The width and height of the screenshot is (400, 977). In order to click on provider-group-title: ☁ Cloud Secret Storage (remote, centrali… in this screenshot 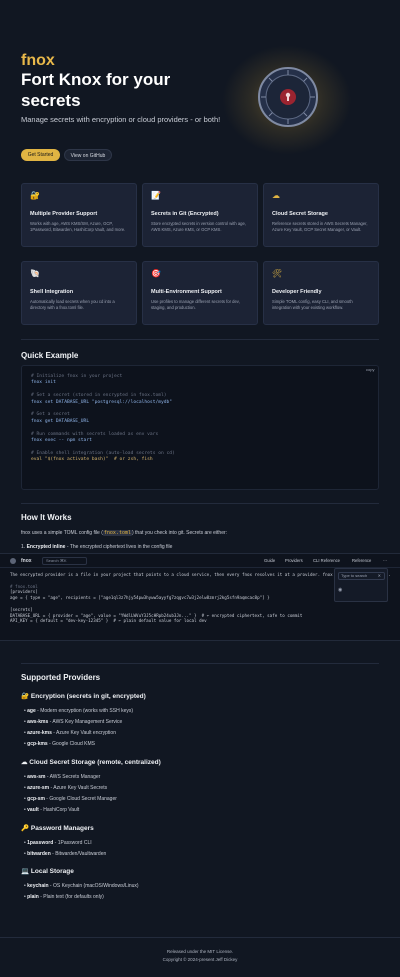, I will do `click(91, 762)`.